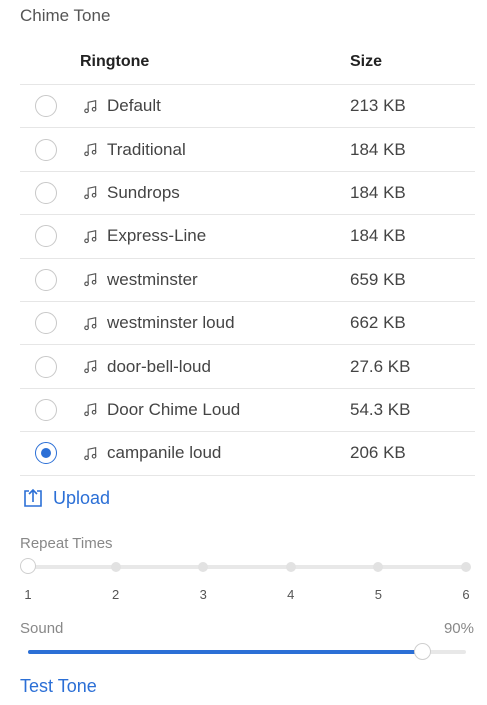 The width and height of the screenshot is (487, 705). I want to click on sound-slider-thumb, so click(423, 651).